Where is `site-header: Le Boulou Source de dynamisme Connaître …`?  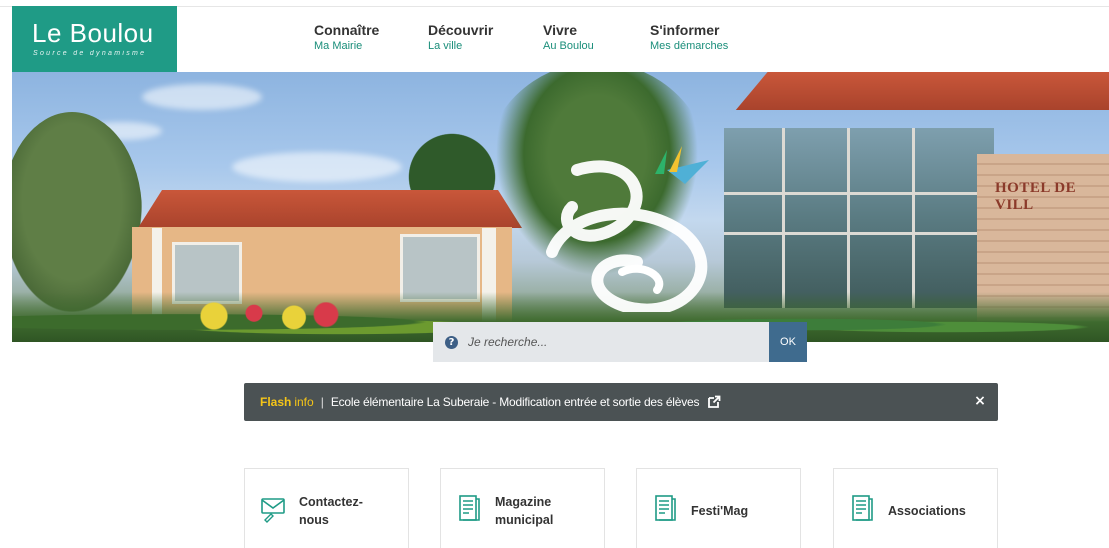
site-header: Le Boulou Source de dynamisme Connaître … is located at coordinates (554, 36).